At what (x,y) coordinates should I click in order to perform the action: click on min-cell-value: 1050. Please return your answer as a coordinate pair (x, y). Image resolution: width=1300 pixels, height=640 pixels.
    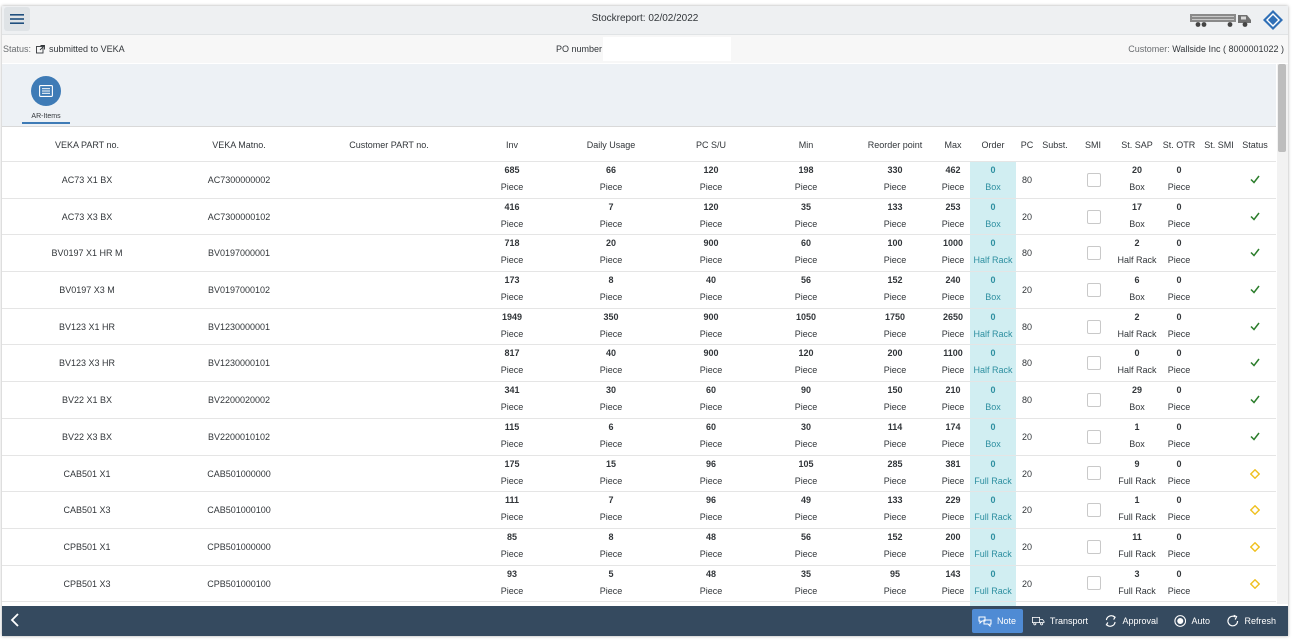
    Looking at the image, I should click on (806, 316).